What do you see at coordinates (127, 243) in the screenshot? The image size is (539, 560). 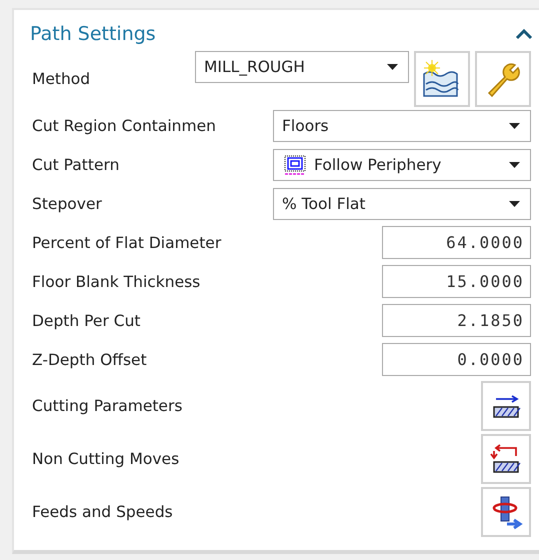 I see `field-label: Percent of Flat Diameter` at bounding box center [127, 243].